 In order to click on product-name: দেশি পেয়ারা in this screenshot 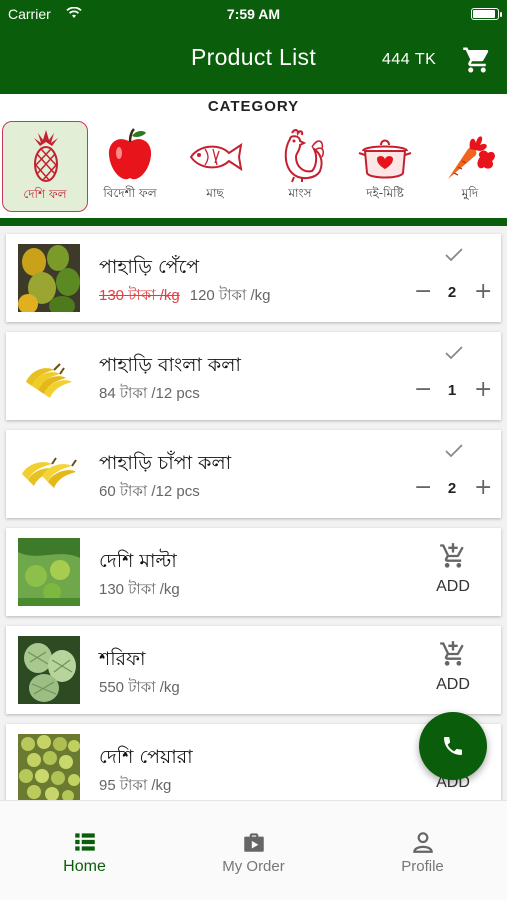, I will do `click(146, 757)`.